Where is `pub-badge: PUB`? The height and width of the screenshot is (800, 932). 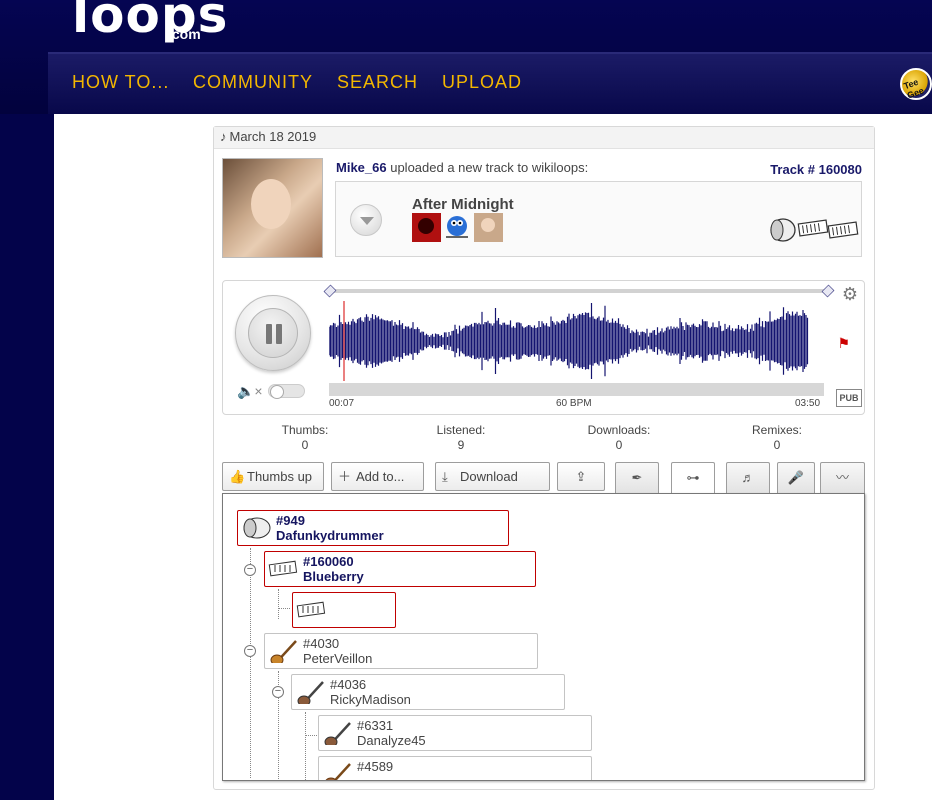
pub-badge: PUB is located at coordinates (849, 398).